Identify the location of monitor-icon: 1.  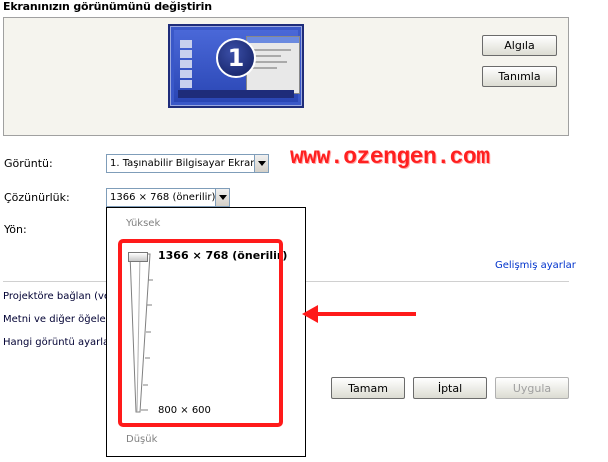
(236, 66).